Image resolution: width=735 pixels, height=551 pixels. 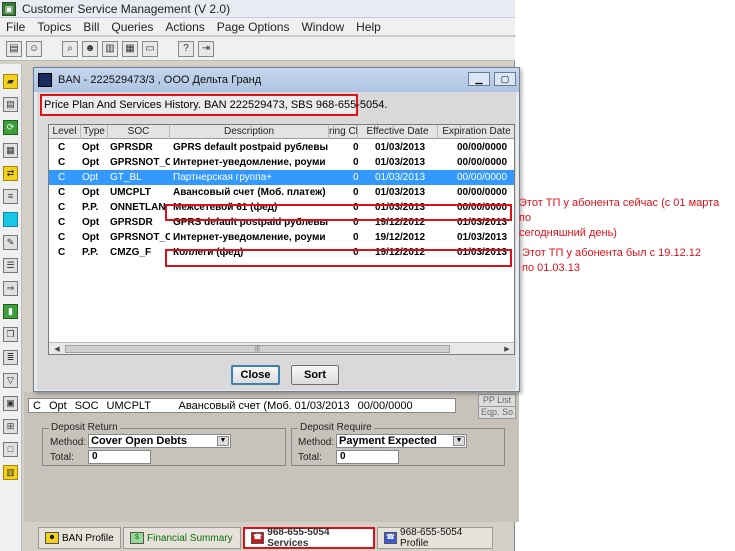 What do you see at coordinates (94, 132) in the screenshot?
I see `col-type: Type` at bounding box center [94, 132].